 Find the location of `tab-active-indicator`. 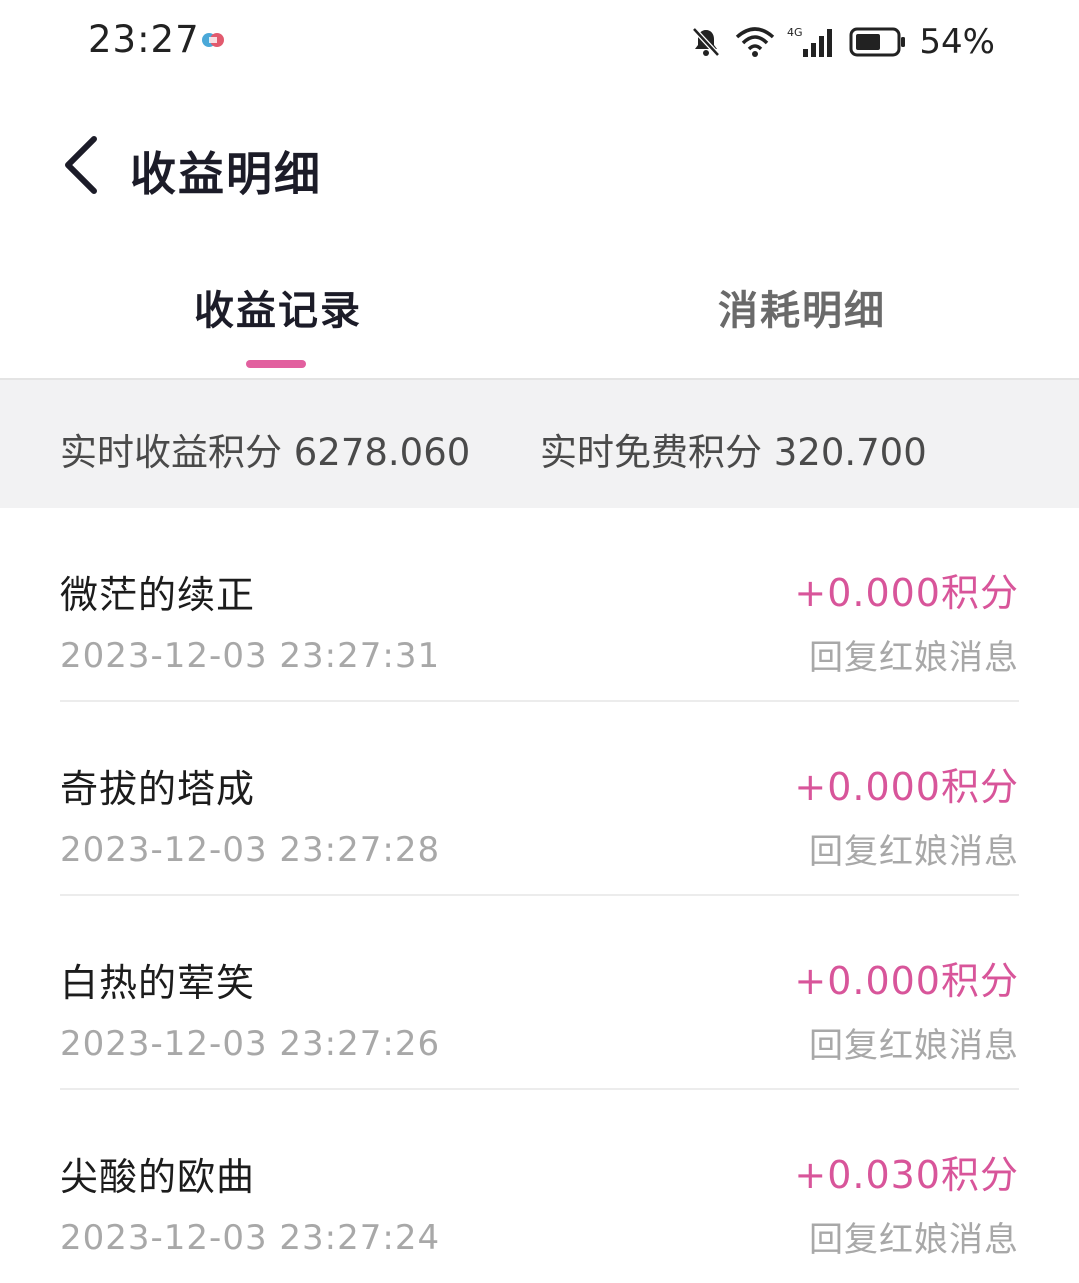

tab-active-indicator is located at coordinates (276, 364).